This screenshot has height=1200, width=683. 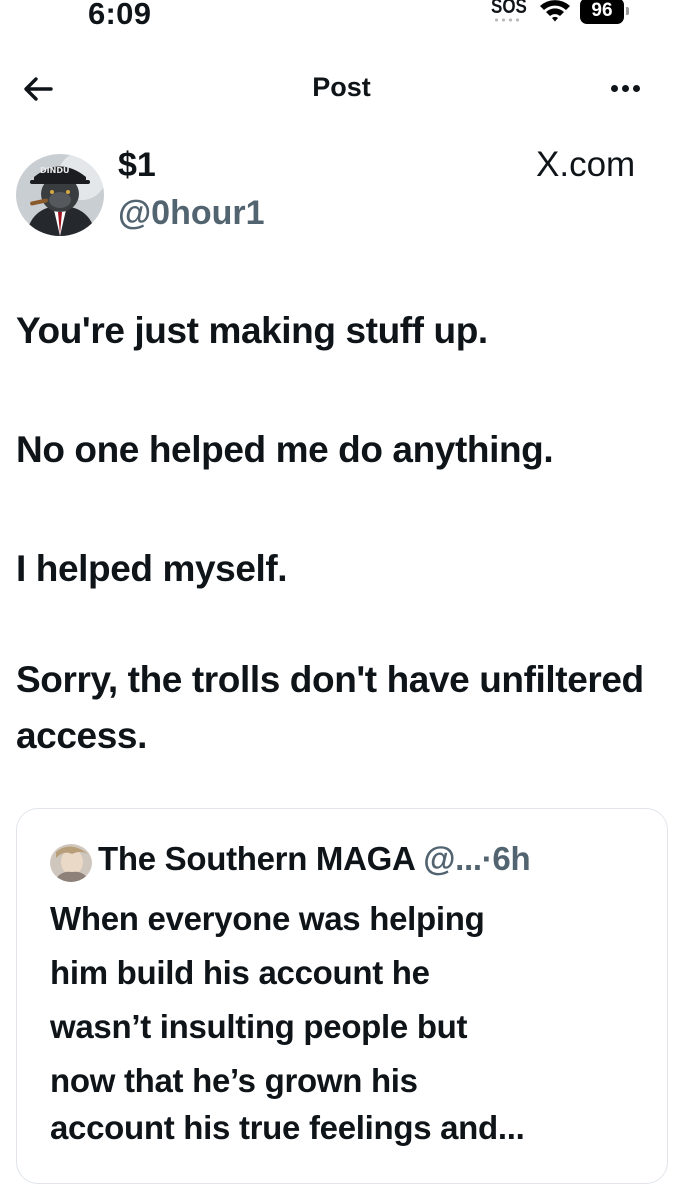 What do you see at coordinates (508, 20) in the screenshot?
I see `signal-dots-icon` at bounding box center [508, 20].